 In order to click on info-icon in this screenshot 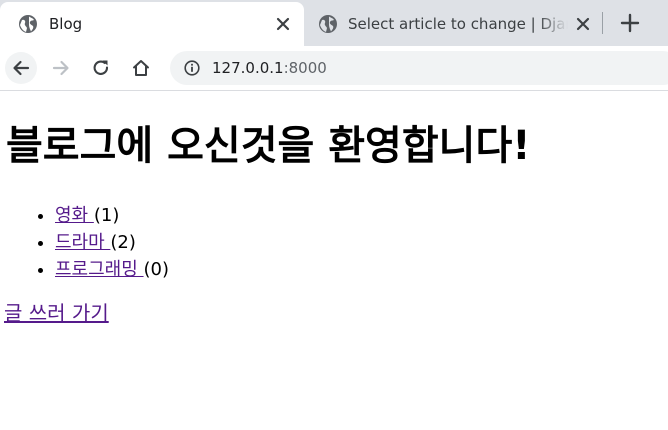, I will do `click(192, 68)`.